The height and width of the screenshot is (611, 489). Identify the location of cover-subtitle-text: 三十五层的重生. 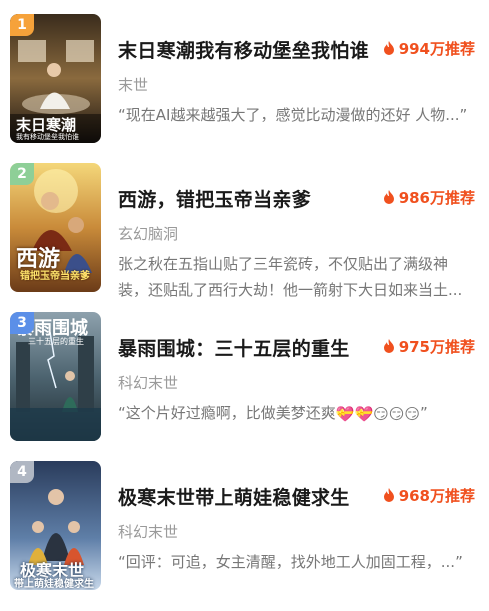
(56, 341).